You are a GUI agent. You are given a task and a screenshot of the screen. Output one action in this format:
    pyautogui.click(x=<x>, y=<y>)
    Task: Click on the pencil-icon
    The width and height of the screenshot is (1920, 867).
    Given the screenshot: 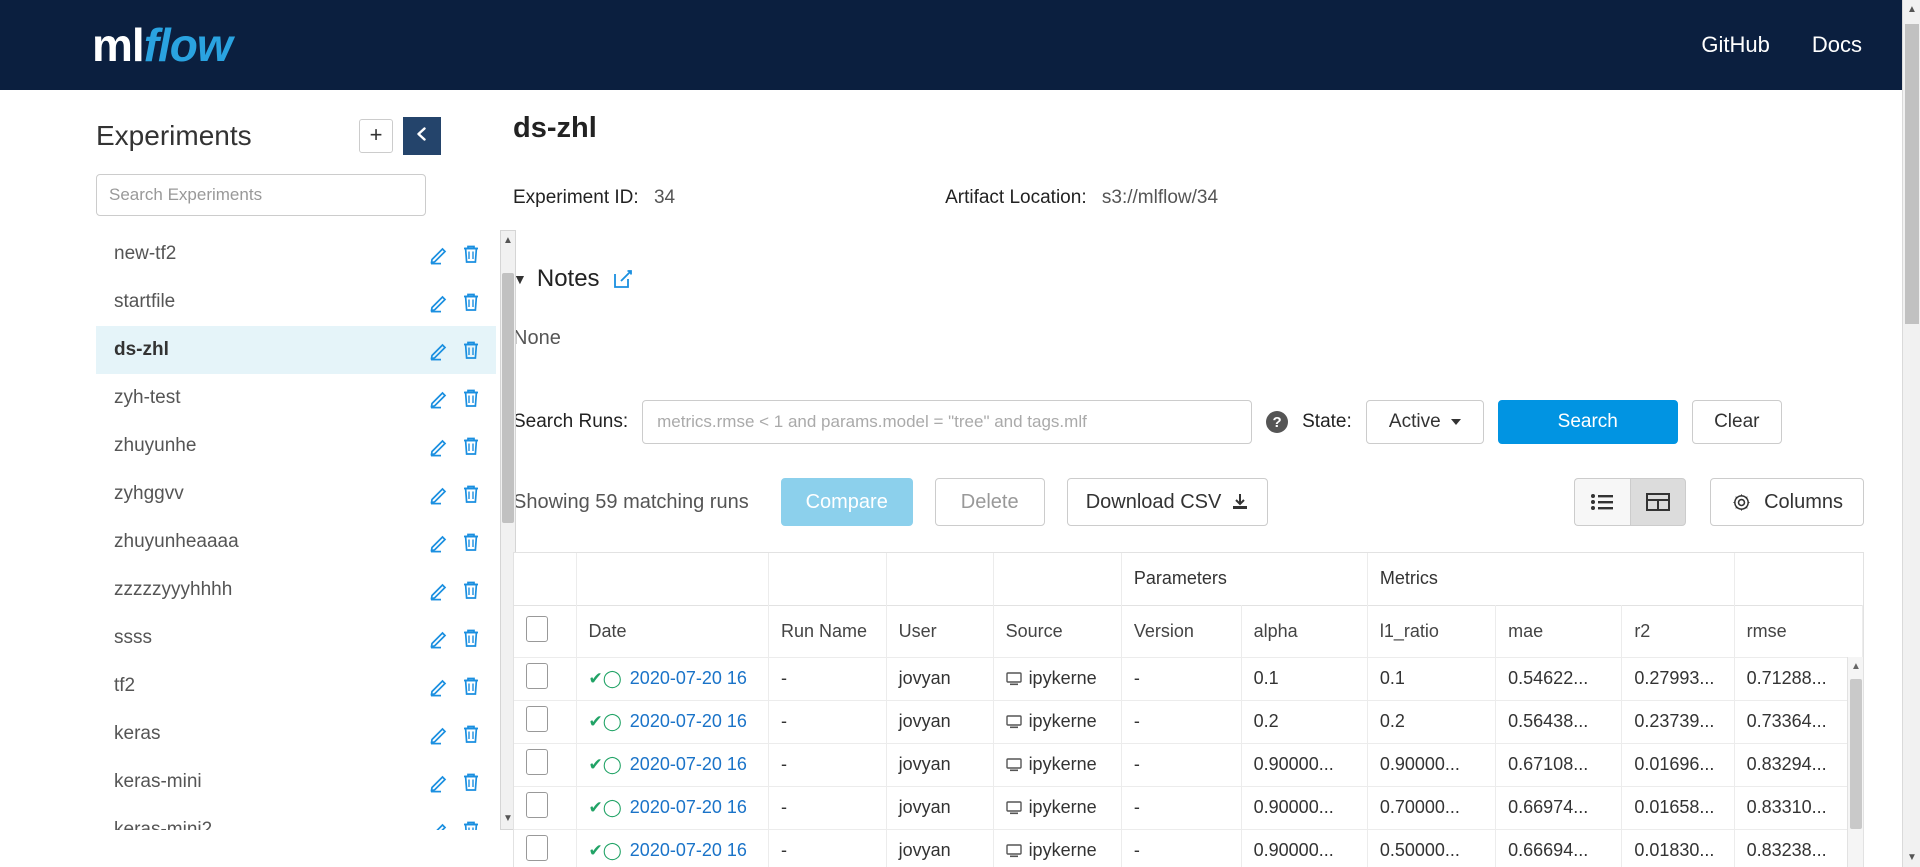 What is the action you would take?
    pyautogui.click(x=438, y=496)
    